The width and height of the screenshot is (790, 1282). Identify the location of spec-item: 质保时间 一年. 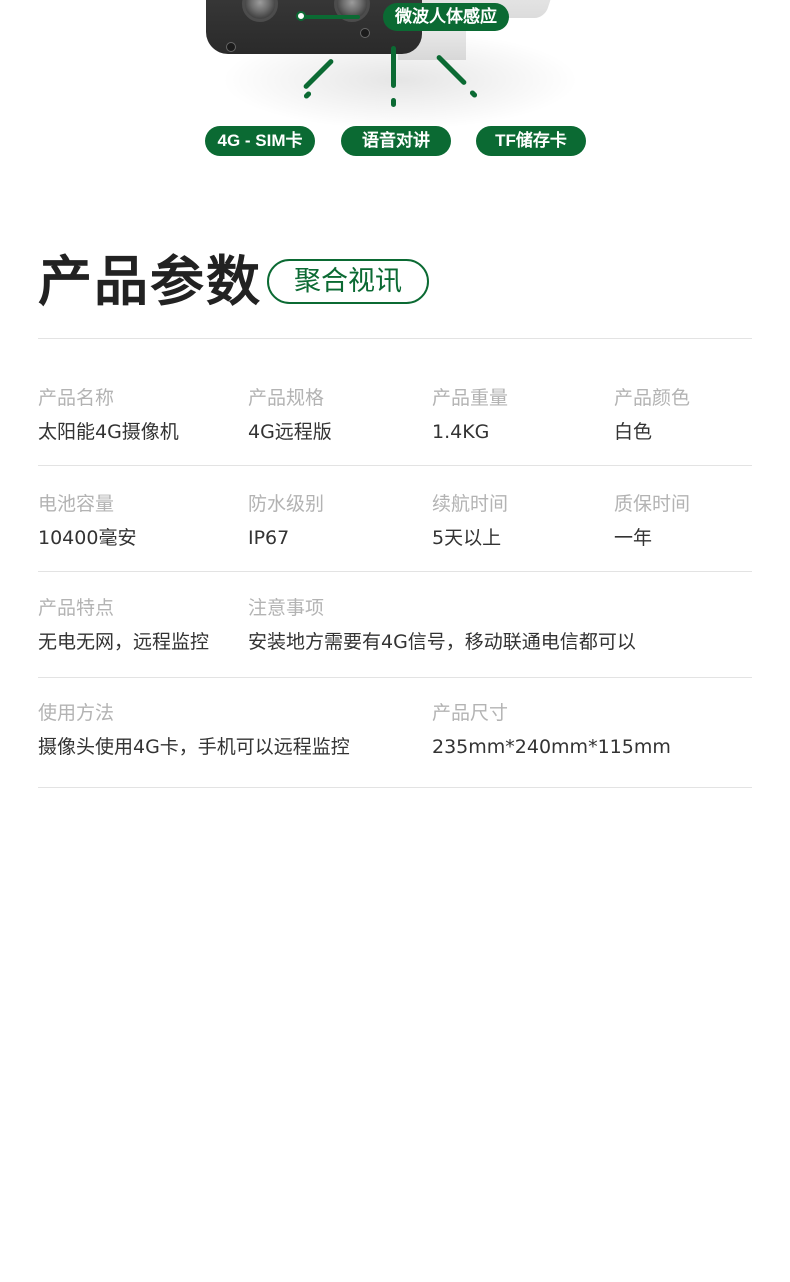
(652, 521).